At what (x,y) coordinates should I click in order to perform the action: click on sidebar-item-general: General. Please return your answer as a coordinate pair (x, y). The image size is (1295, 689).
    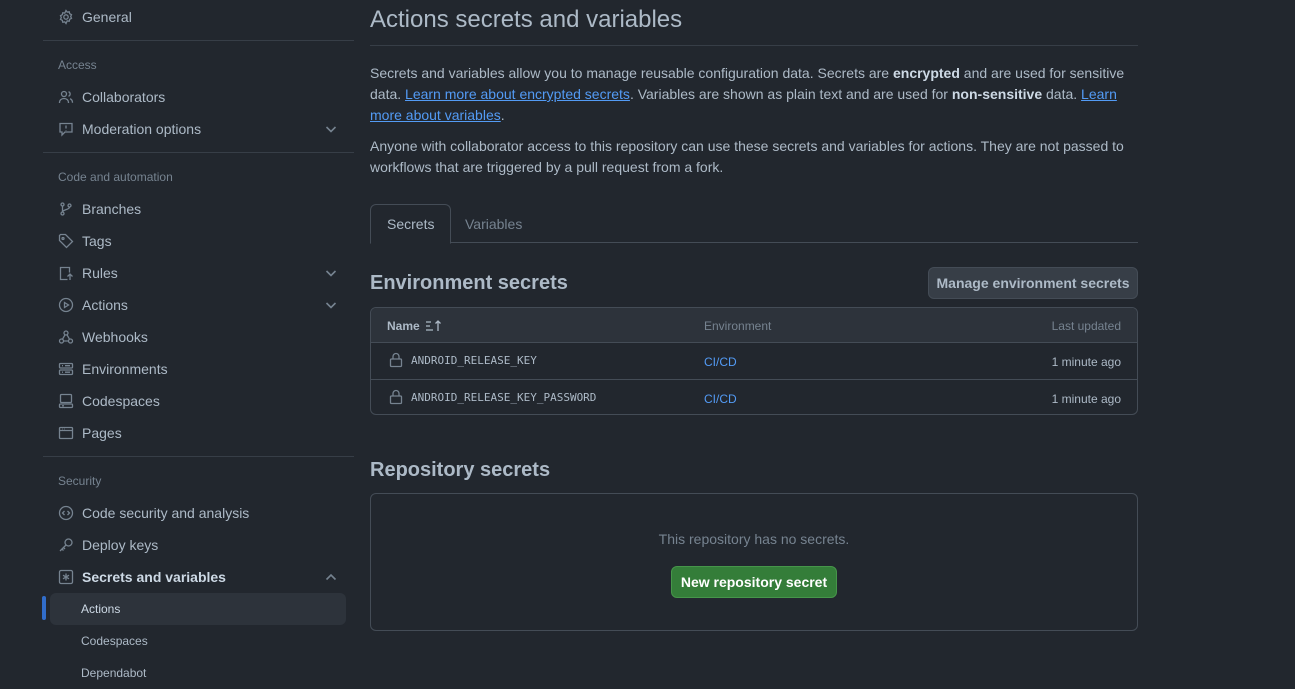
    Looking at the image, I should click on (198, 17).